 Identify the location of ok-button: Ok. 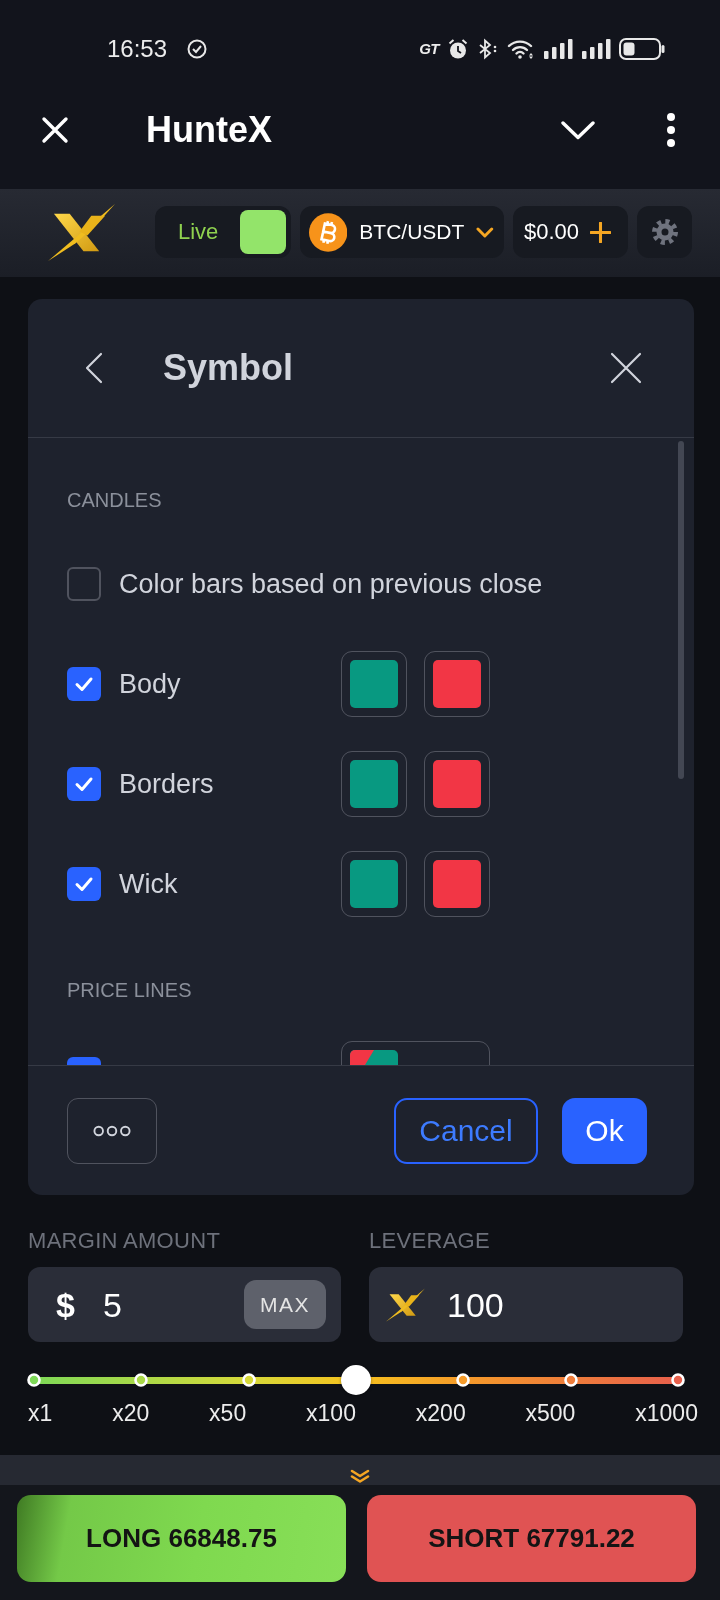
(604, 1130).